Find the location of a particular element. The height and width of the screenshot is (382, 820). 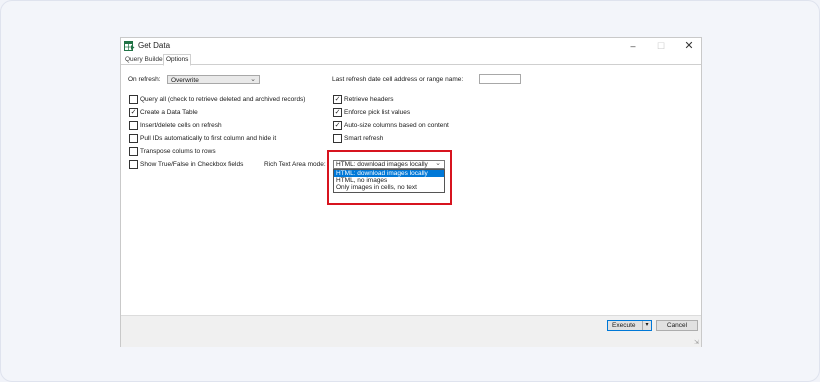

execute-button: Execute ▾ is located at coordinates (629, 325).